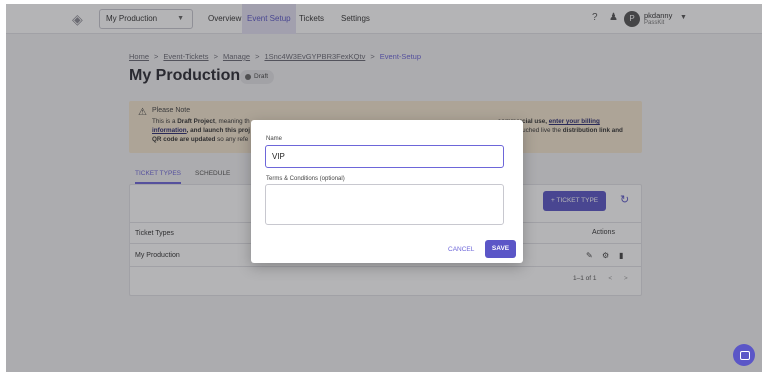 The image size is (768, 376). I want to click on terms-label: Terms & Conditions (optional), so click(305, 179).